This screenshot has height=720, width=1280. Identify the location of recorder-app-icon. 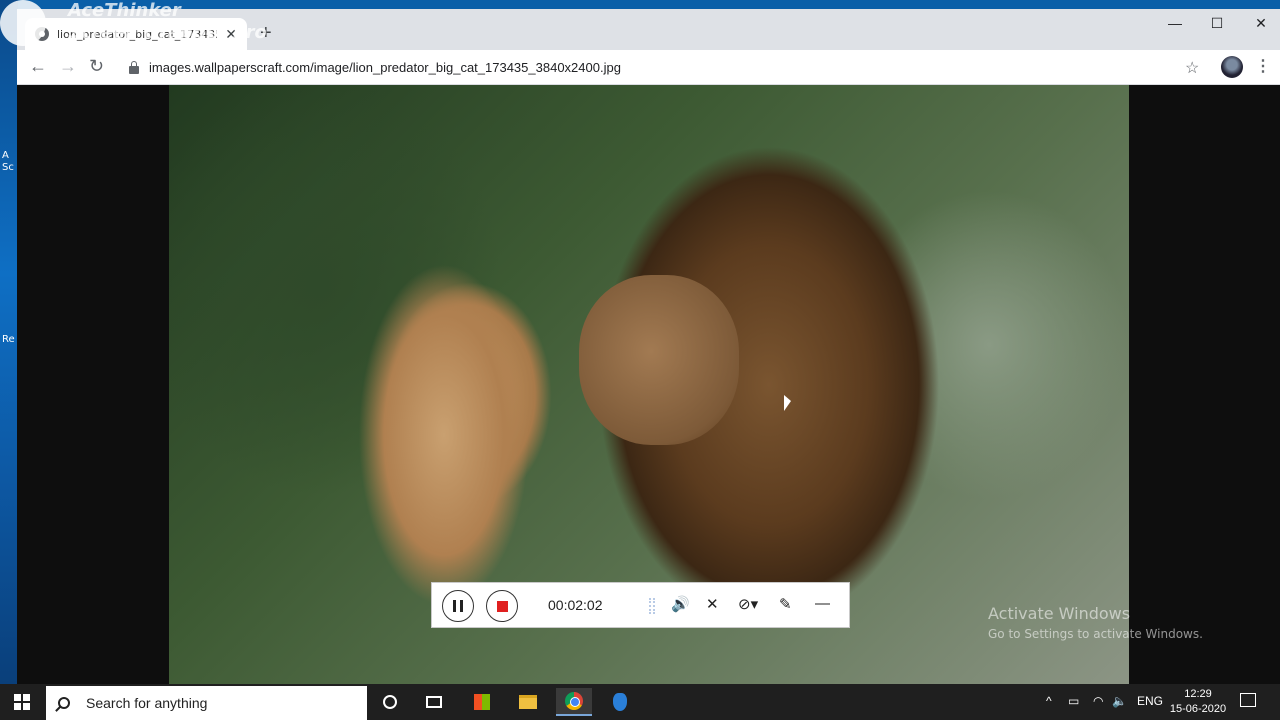
(620, 702).